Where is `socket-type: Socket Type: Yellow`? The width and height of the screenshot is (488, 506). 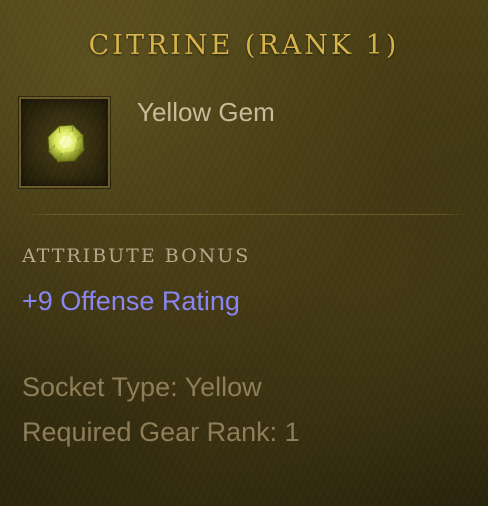
socket-type: Socket Type: Yellow is located at coordinates (142, 387).